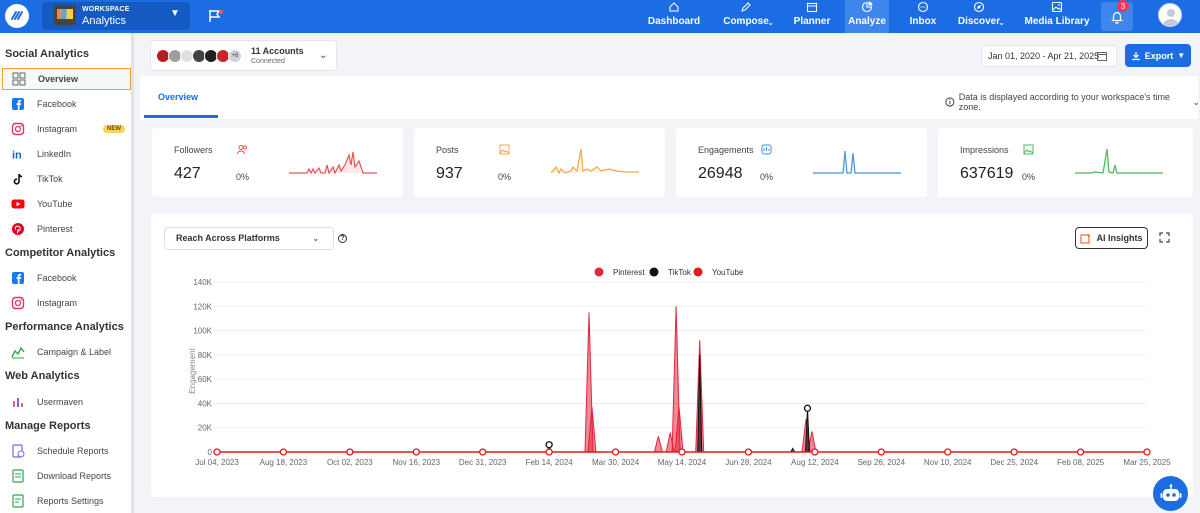  Describe the element at coordinates (658, 444) in the screenshot. I see `pinterest-peak` at that location.